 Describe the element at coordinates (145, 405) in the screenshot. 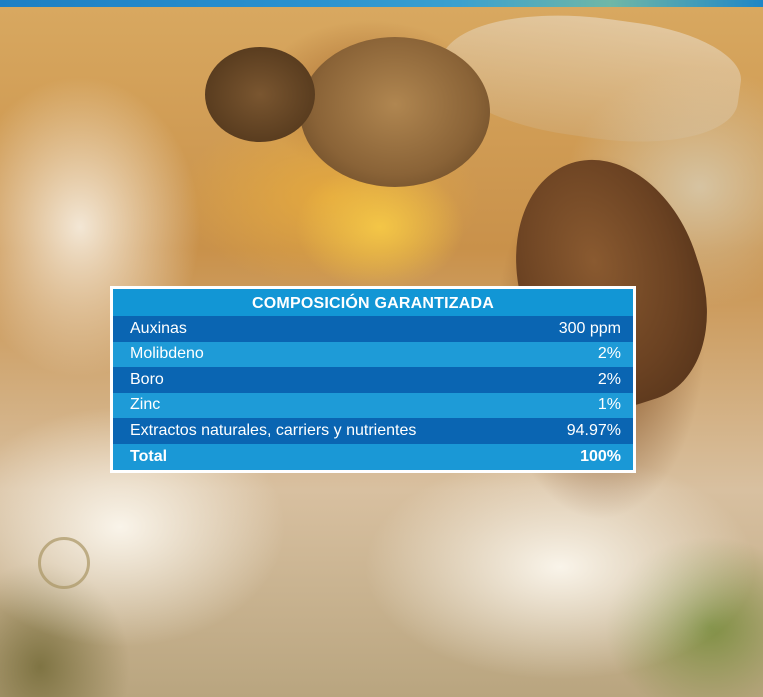

I see `row-label: Zinc` at that location.